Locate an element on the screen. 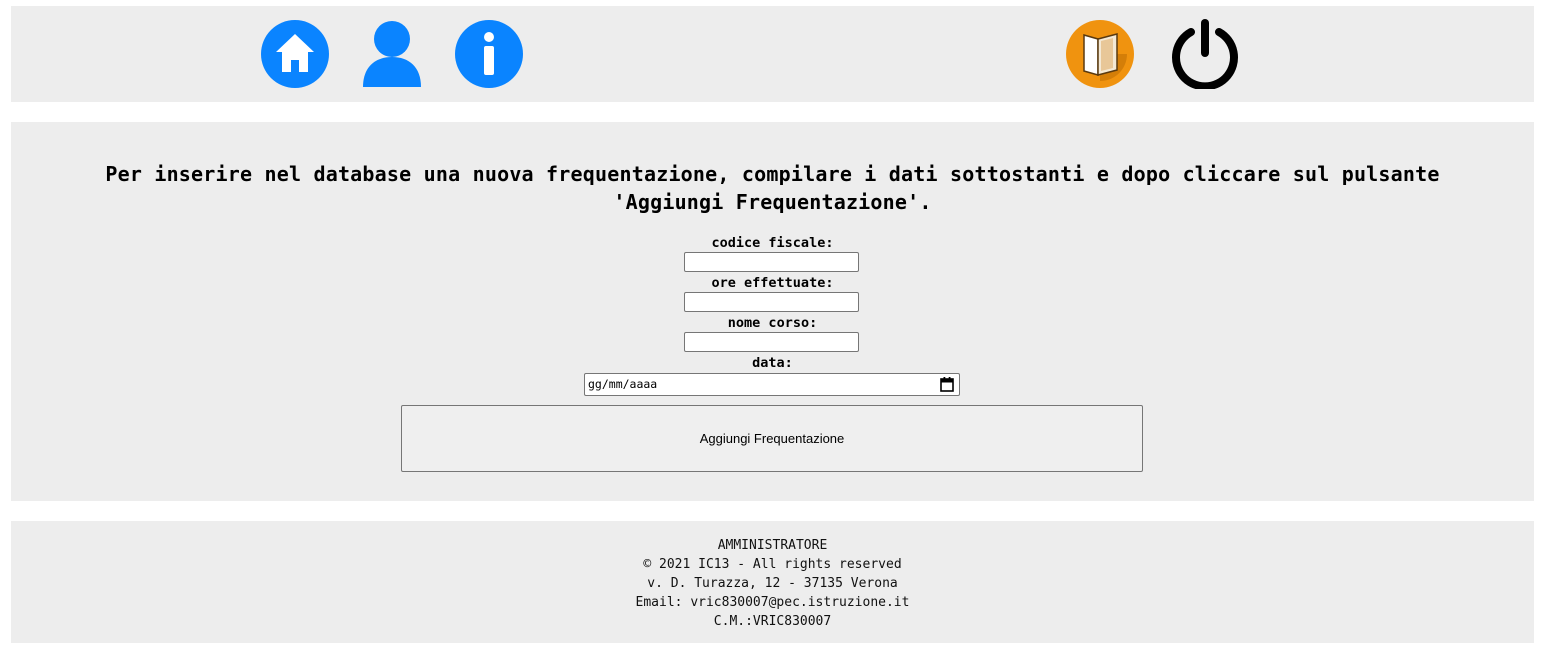 The width and height of the screenshot is (1546, 661). data-date-input: gg/mm/aaaa is located at coordinates (772, 384).